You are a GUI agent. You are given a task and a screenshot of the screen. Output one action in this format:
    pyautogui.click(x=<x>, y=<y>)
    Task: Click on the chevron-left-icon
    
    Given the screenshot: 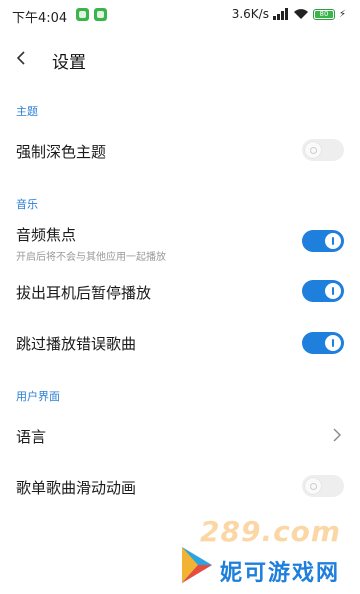 What is the action you would take?
    pyautogui.click(x=21, y=58)
    